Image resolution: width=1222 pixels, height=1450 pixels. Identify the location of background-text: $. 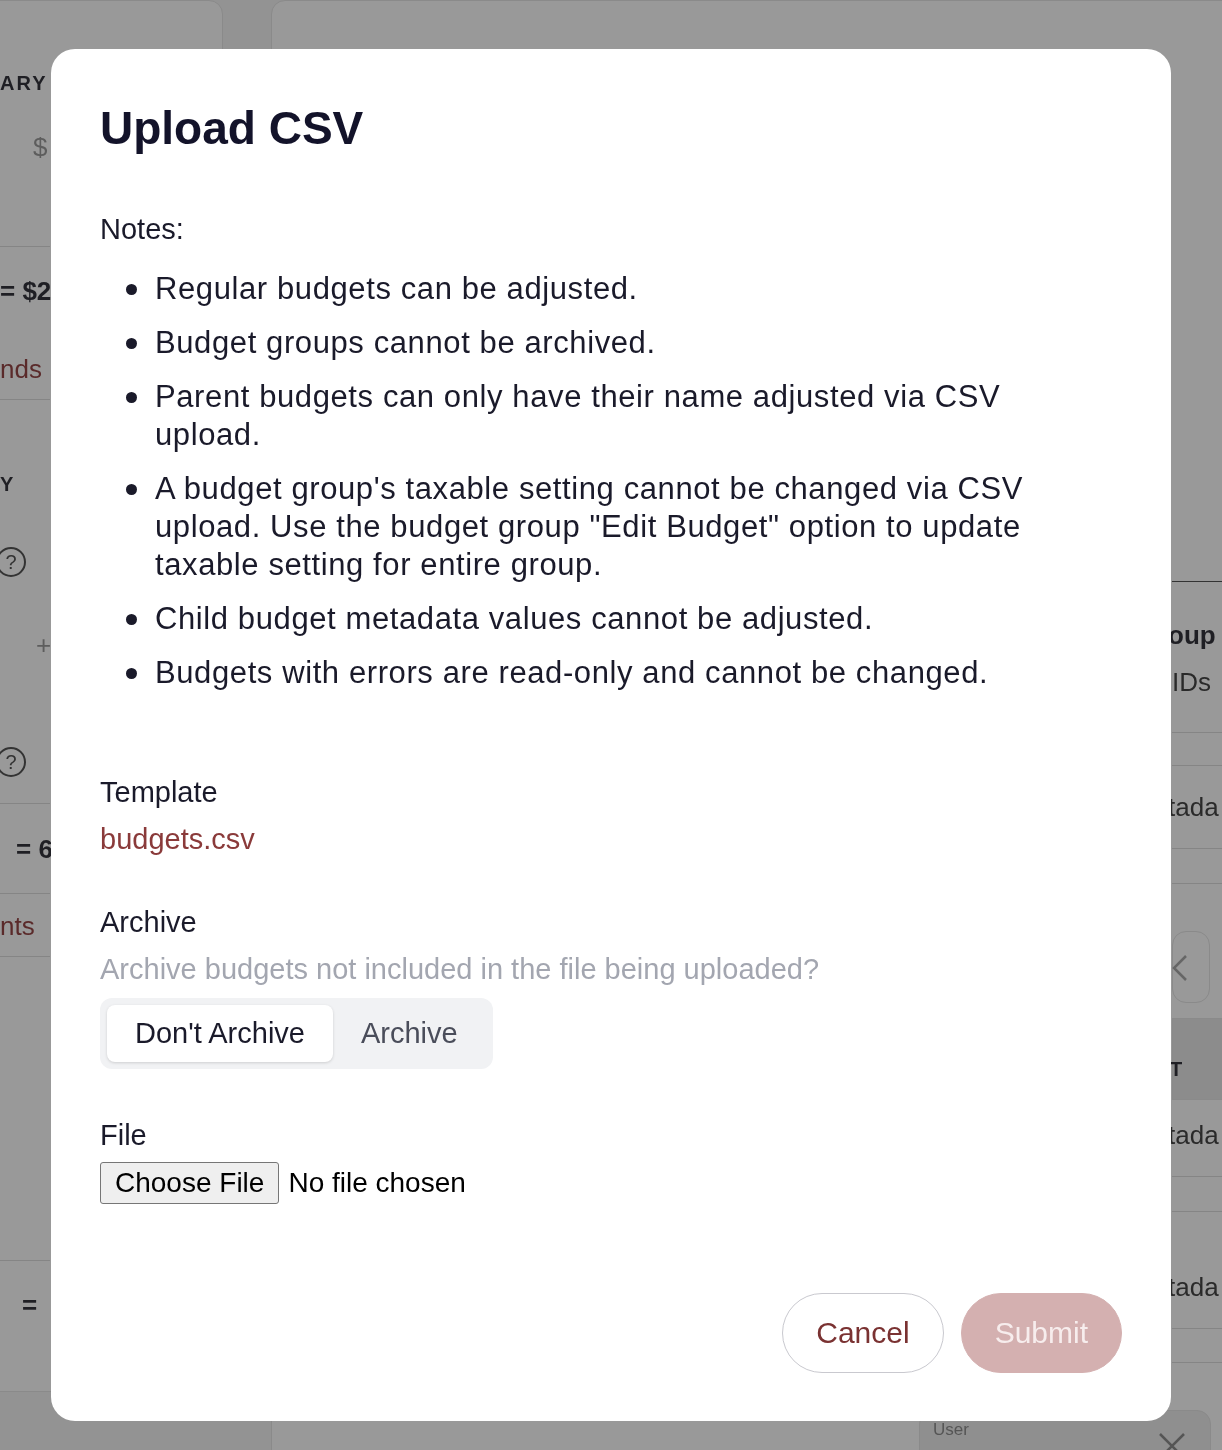
(40, 147).